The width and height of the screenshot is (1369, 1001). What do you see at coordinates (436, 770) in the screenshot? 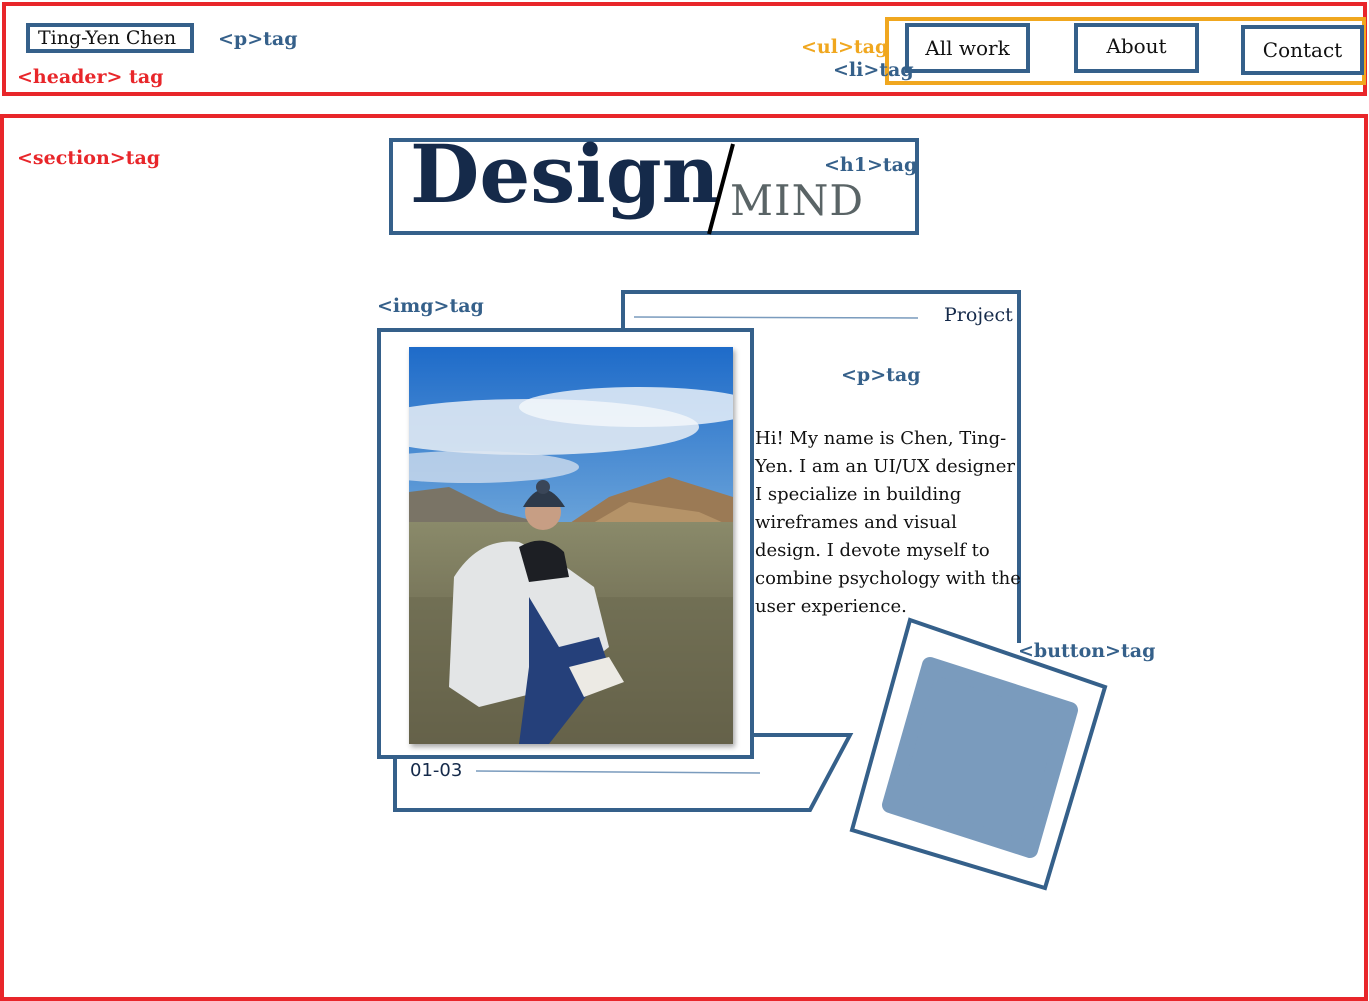
I see `slide-counter: 01-03` at bounding box center [436, 770].